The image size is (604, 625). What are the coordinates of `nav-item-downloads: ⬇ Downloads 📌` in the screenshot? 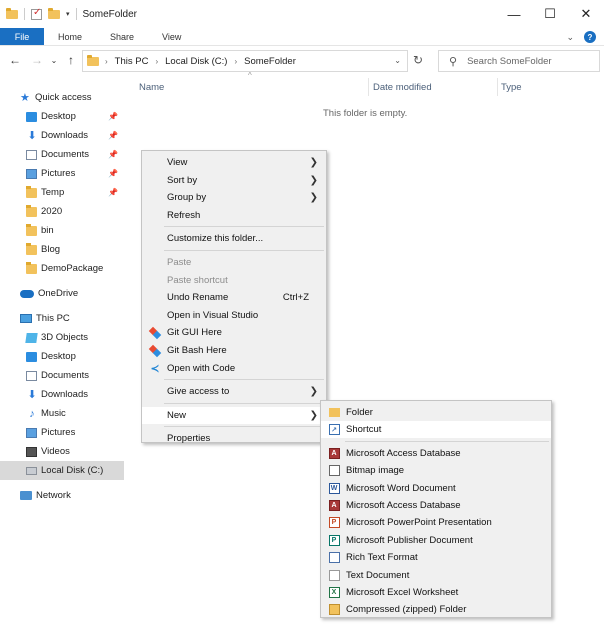 It's located at (62, 135).